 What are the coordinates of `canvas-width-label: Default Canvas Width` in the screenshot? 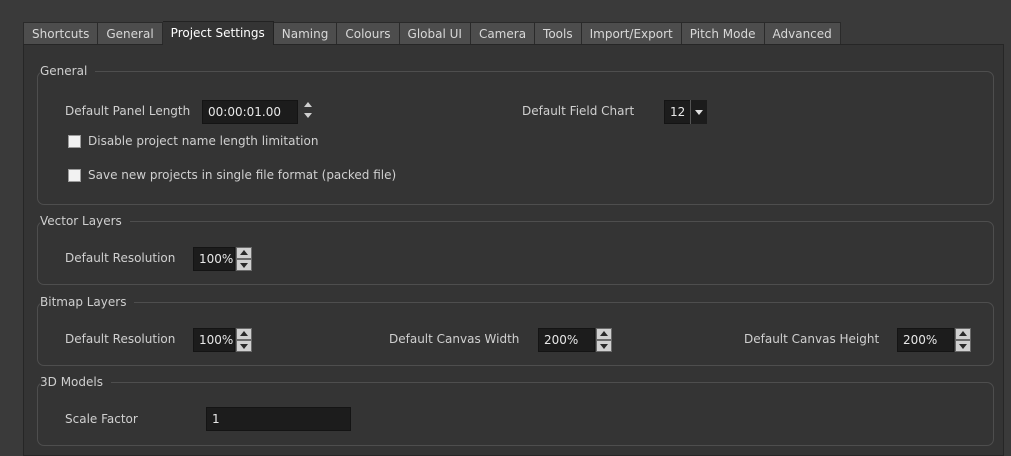 It's located at (454, 339).